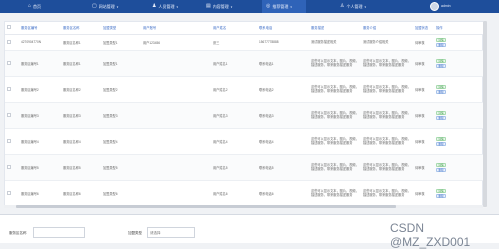 Image resolution: width=499 pixels, height=249 pixels. What do you see at coordinates (283, 115) in the screenshot?
I see `table-cell: 联系电话3` at bounding box center [283, 115].